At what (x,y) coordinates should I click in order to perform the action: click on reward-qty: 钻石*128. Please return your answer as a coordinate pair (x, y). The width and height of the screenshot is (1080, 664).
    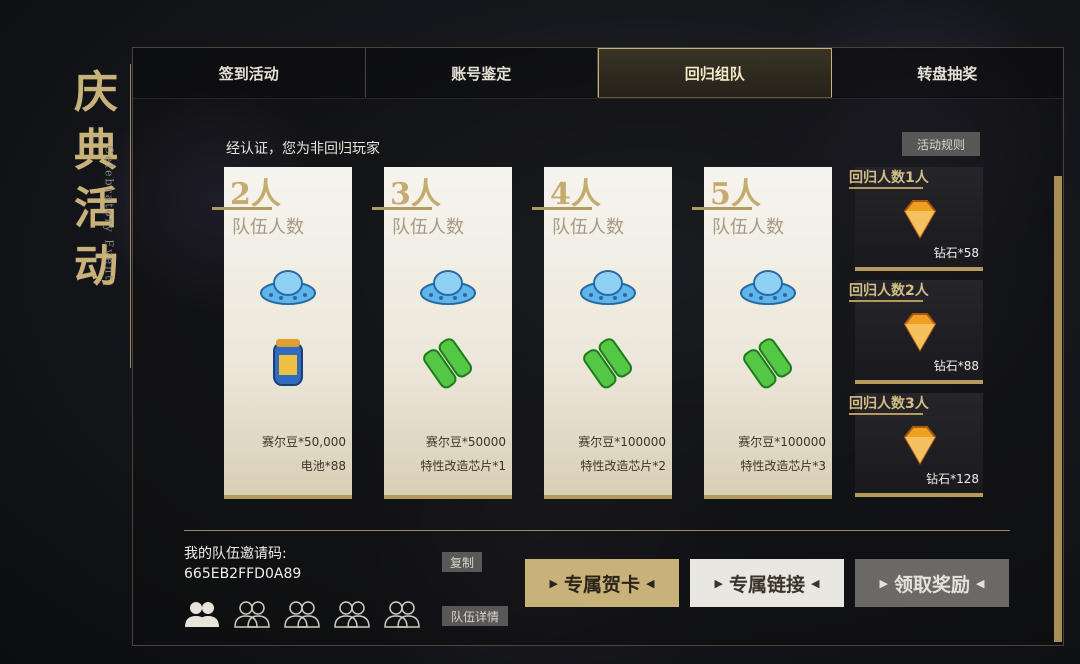
    Looking at the image, I should click on (952, 479).